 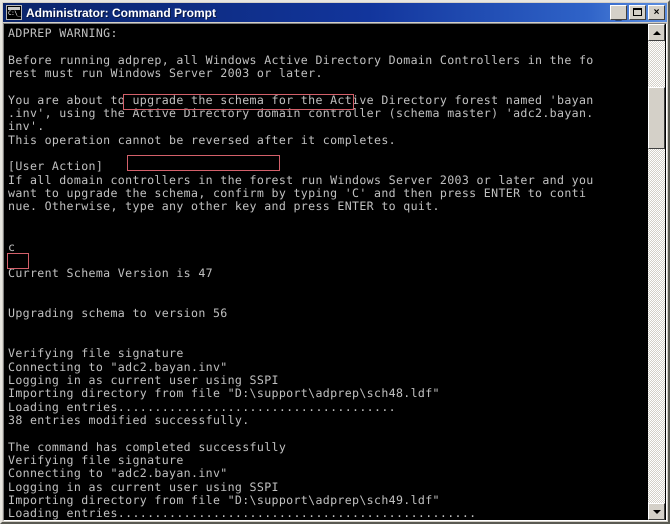 I want to click on chevron-up-icon, so click(x=656, y=32).